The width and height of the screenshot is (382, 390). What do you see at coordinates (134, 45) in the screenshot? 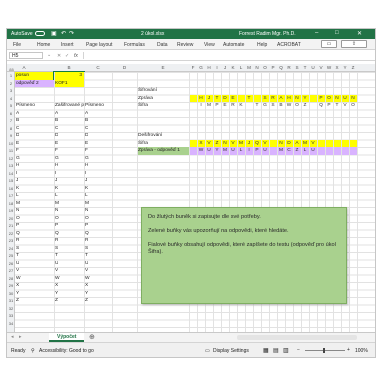
I see `tab-formulas: Formulas` at bounding box center [134, 45].